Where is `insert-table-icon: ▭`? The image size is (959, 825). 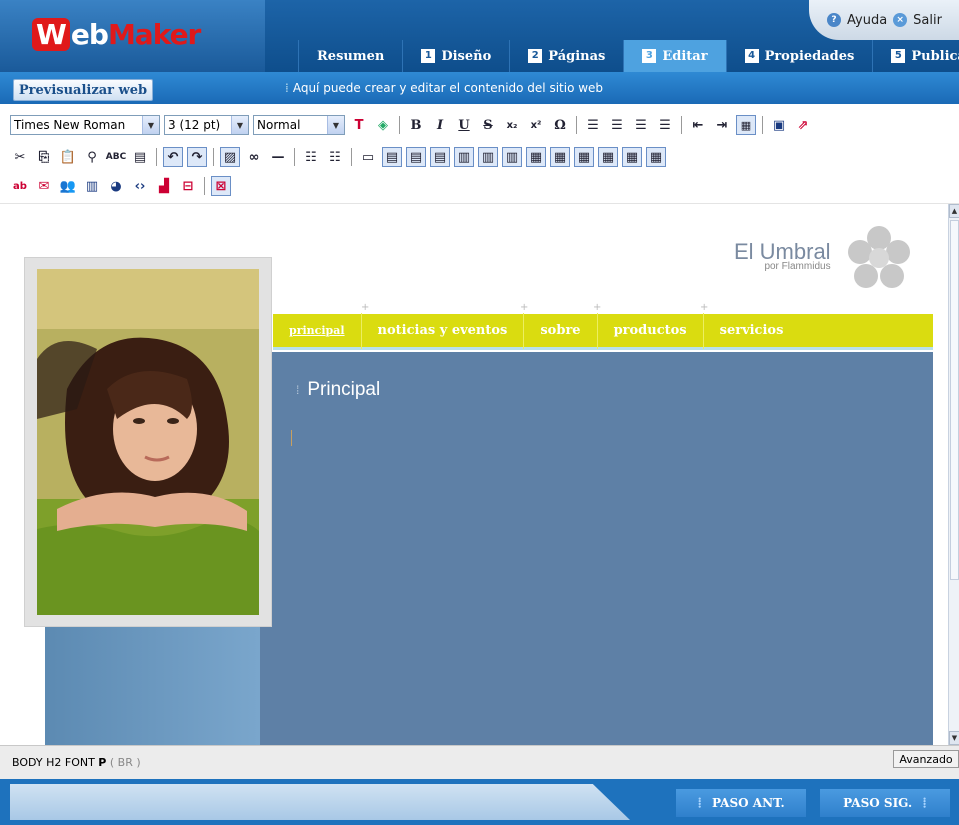
insert-table-icon: ▭ is located at coordinates (368, 157).